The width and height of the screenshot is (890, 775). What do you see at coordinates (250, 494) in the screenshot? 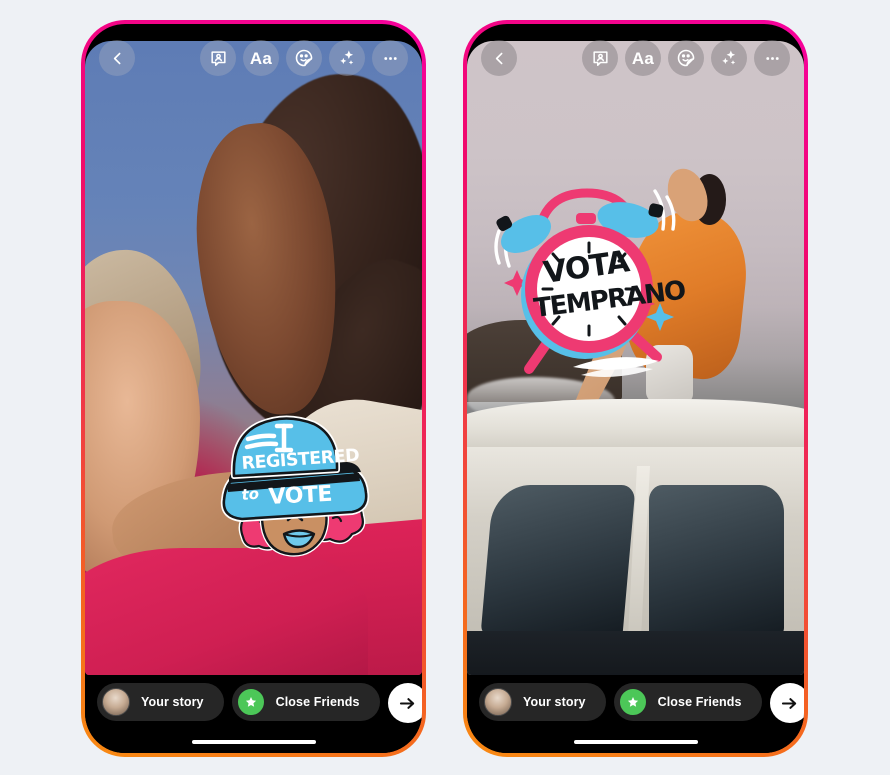
I see `svg-text: to` at bounding box center [250, 494].